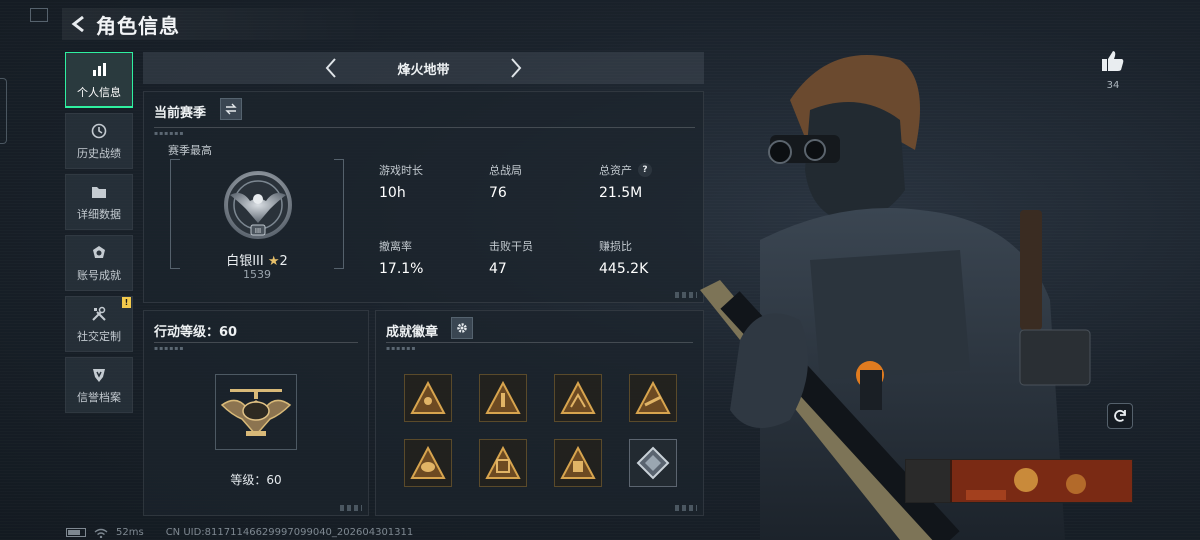 The width and height of the screenshot is (1200, 540). Describe the element at coordinates (412, 332) in the screenshot. I see `achievements-title: 成就徽章` at that location.